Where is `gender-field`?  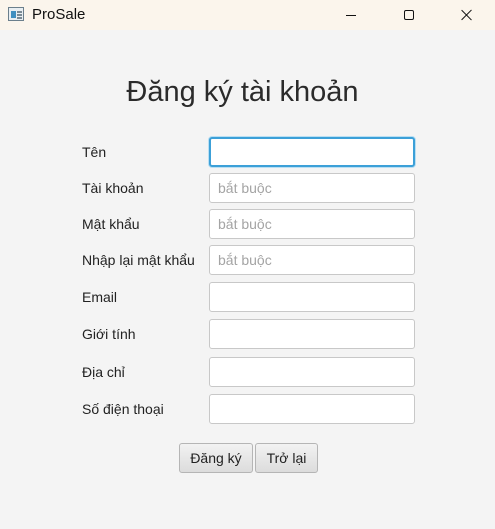 gender-field is located at coordinates (312, 334).